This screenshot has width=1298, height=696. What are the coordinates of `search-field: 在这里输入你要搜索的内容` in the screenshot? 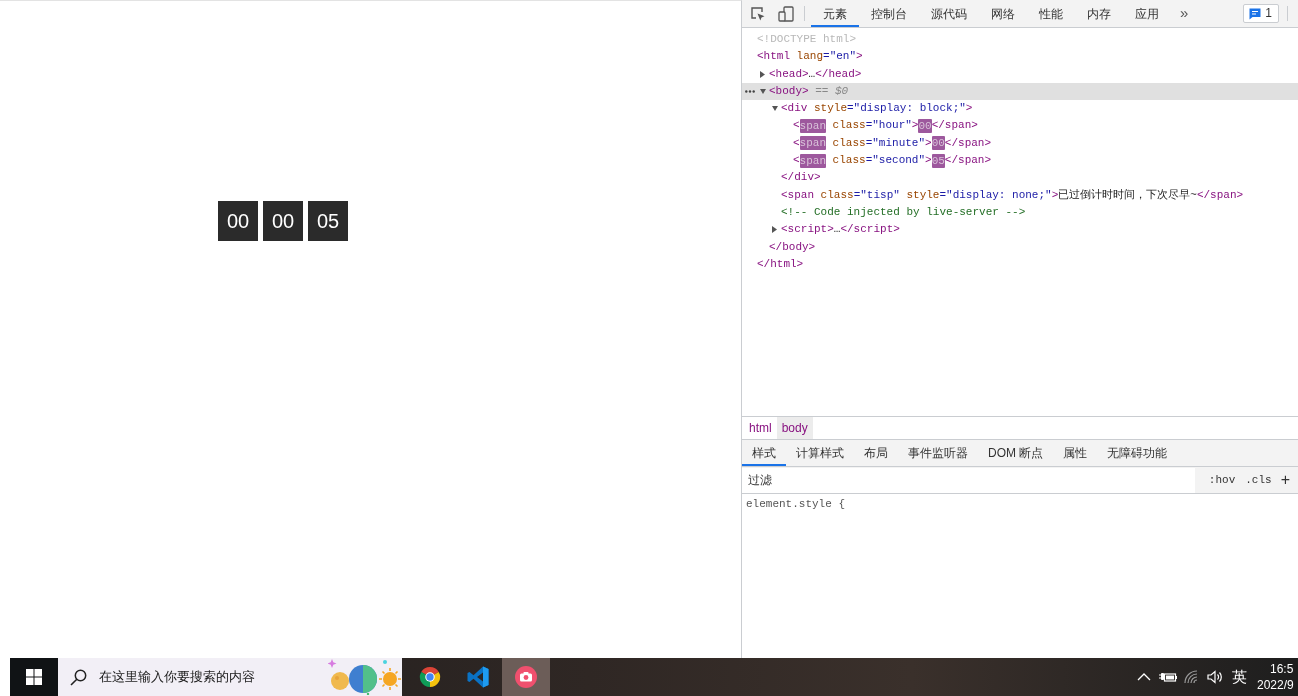 It's located at (213, 677).